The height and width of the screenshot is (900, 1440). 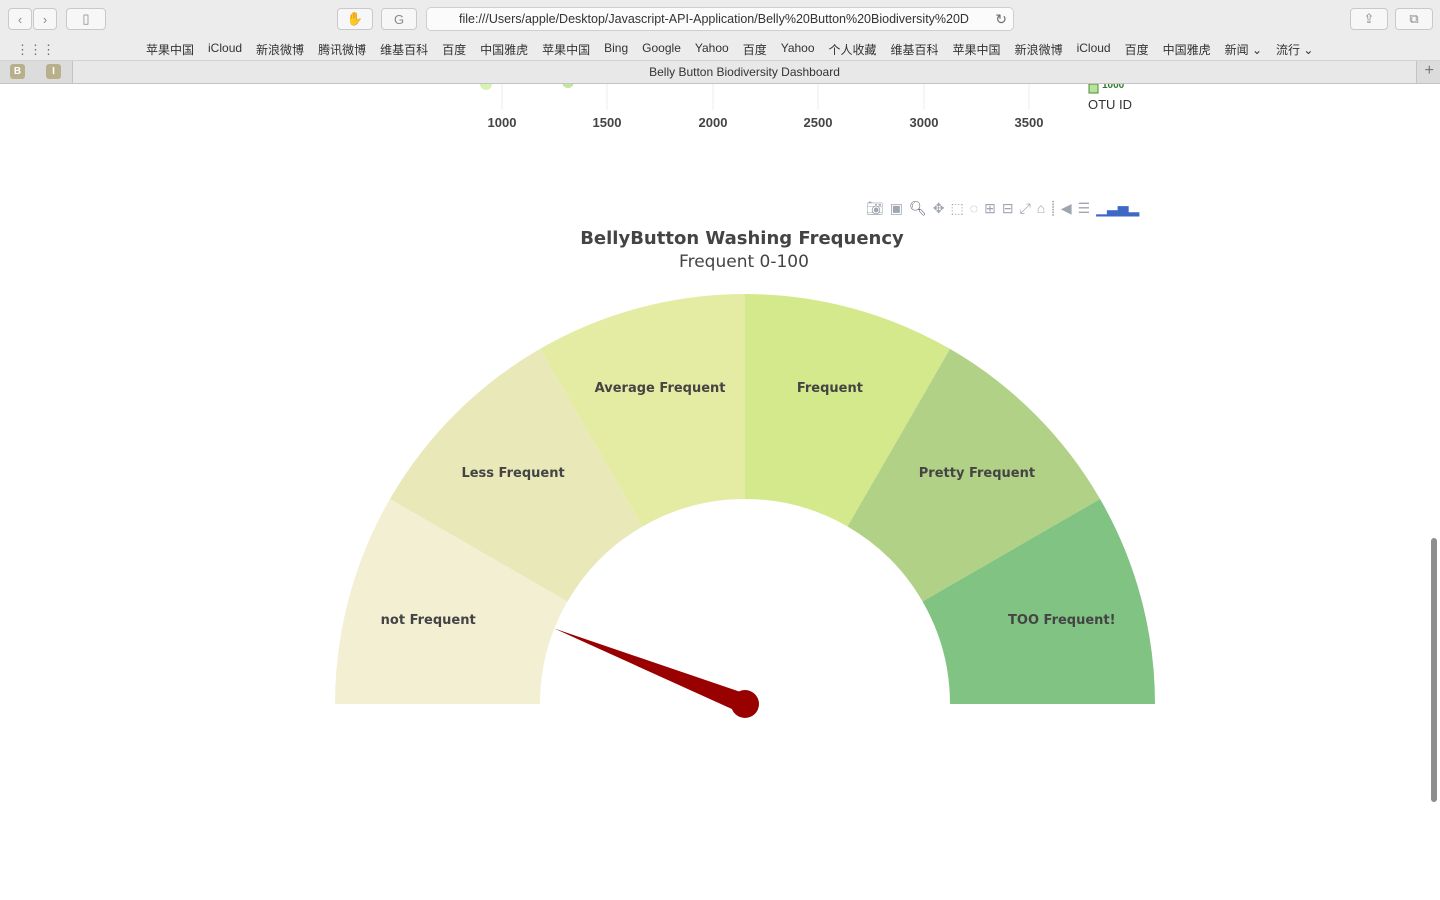 What do you see at coordinates (830, 388) in the screenshot?
I see `gauge-segment-label: Frequent` at bounding box center [830, 388].